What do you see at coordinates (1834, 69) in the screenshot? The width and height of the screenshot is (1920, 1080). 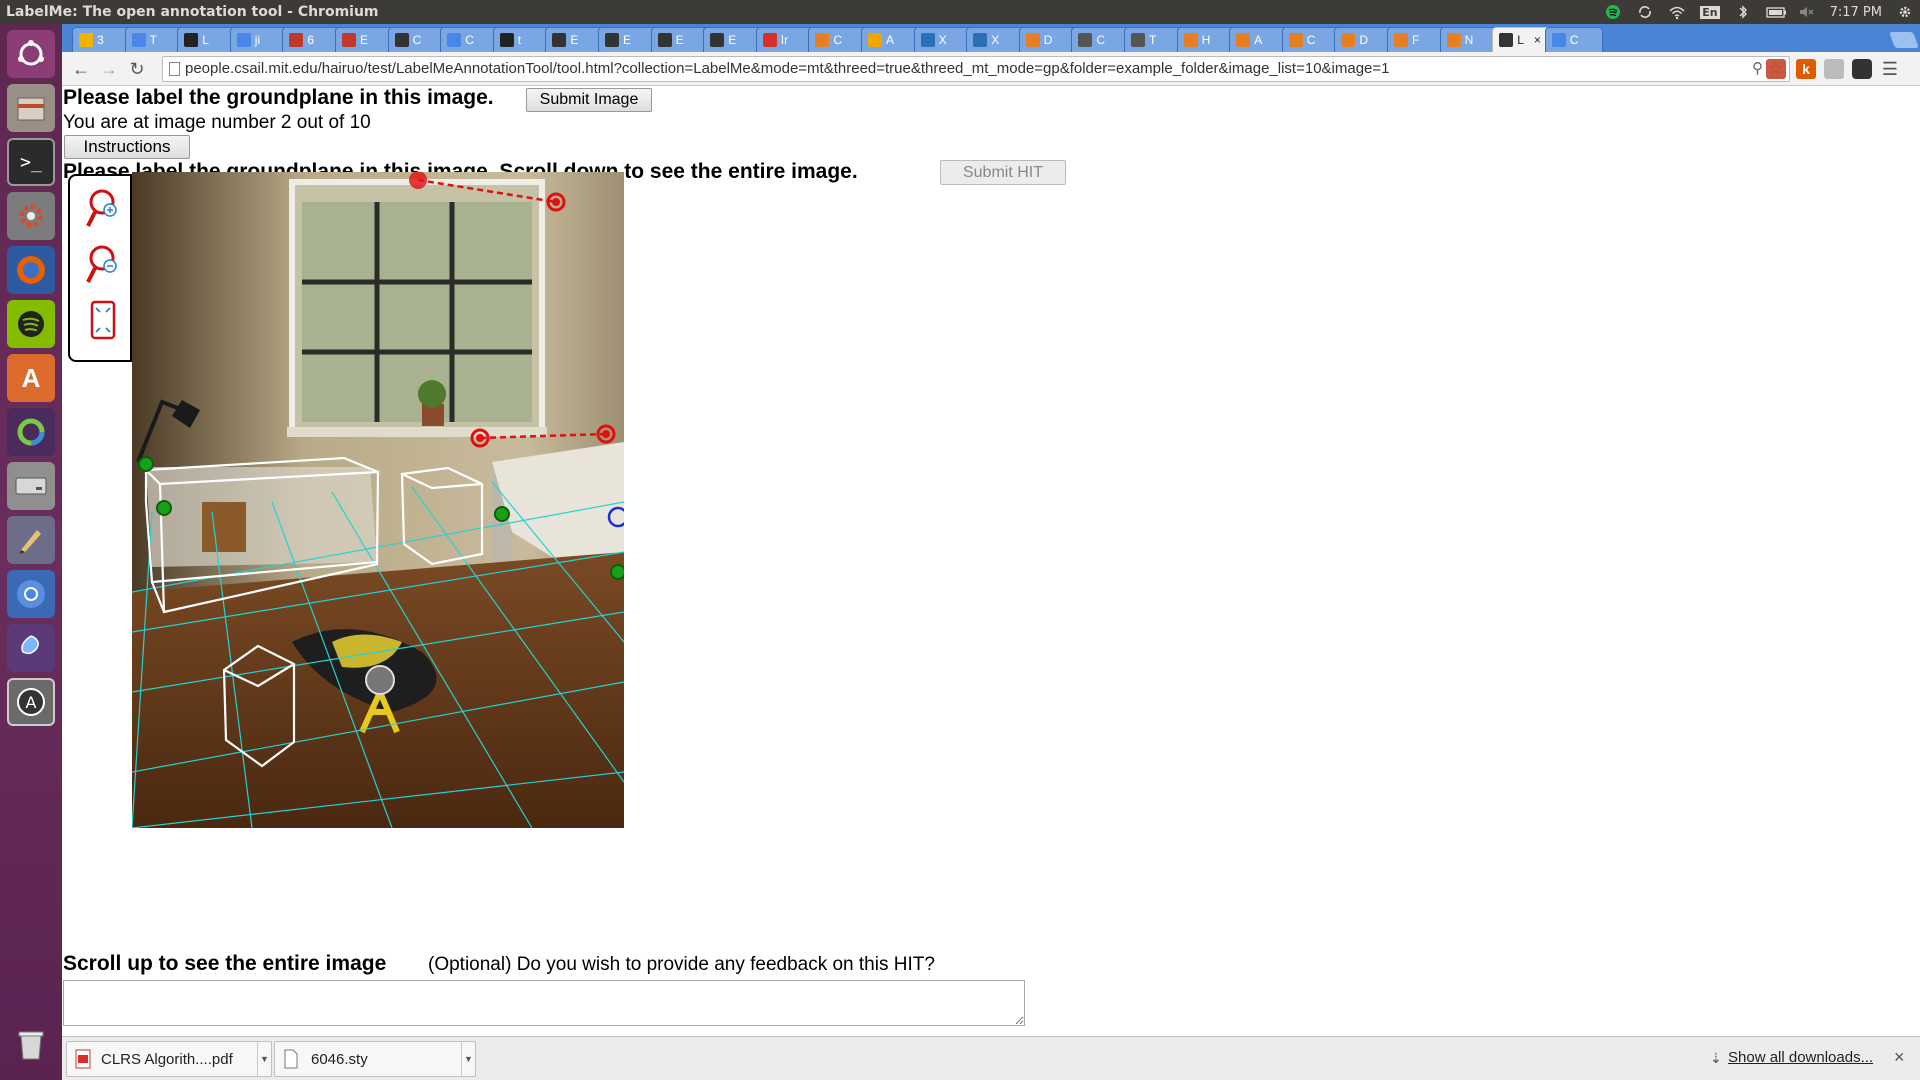 I see `pen-extension-icon` at bounding box center [1834, 69].